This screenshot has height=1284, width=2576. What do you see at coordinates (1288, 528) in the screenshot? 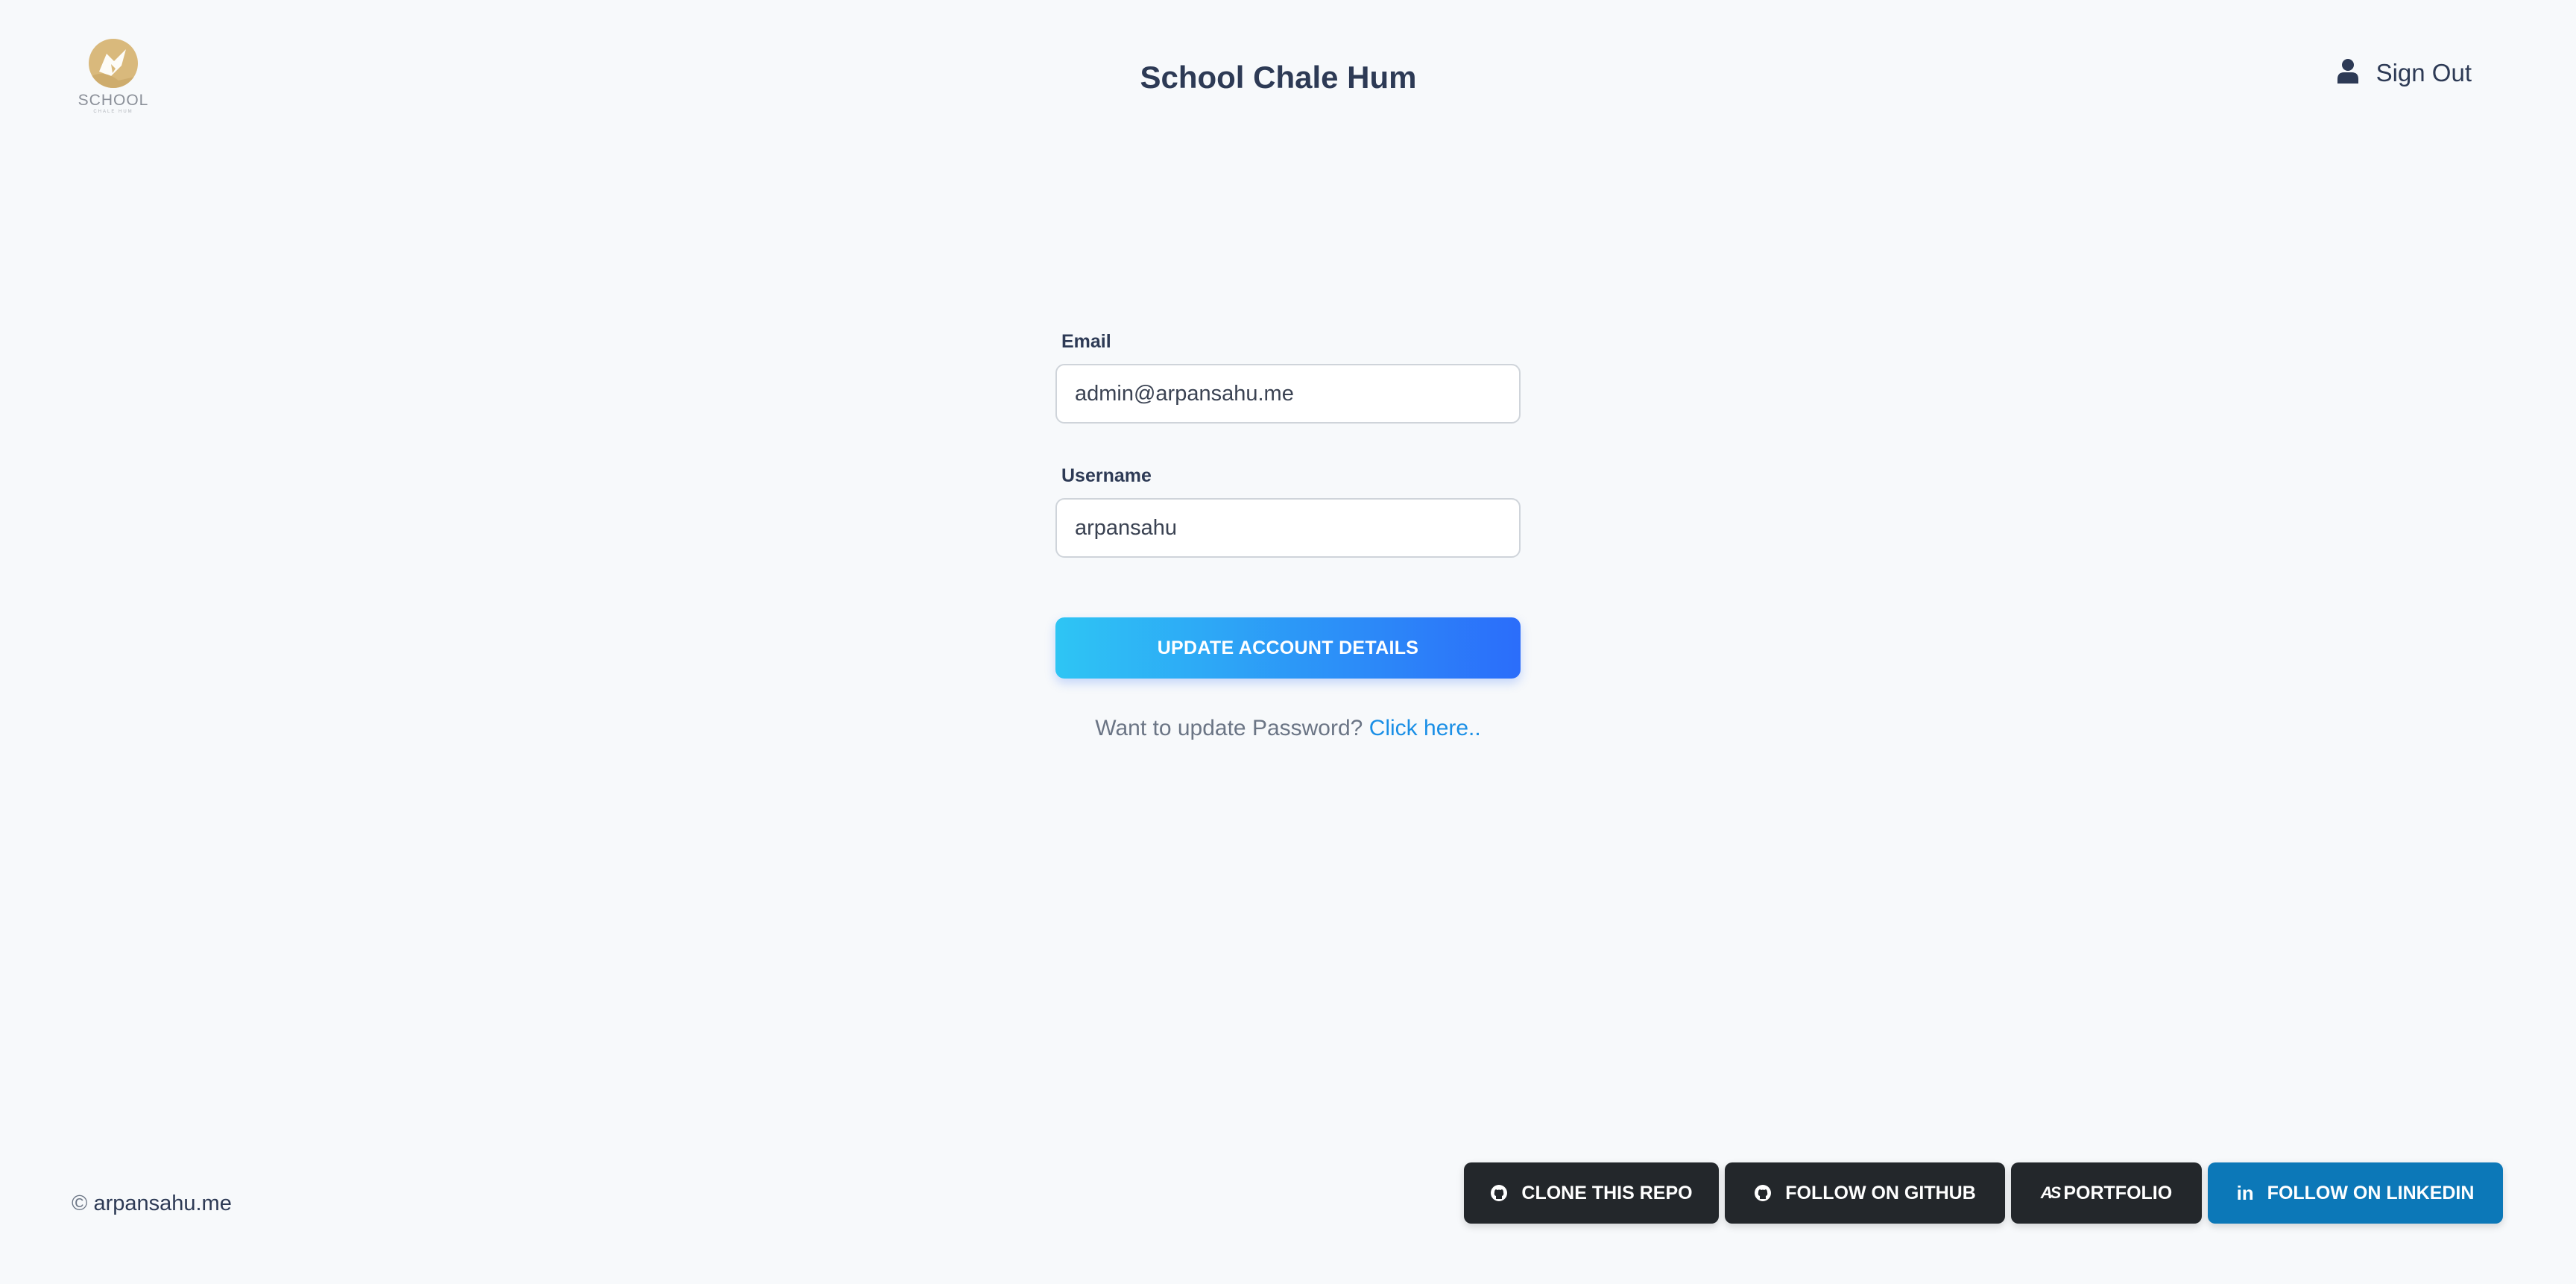
I see `username-field` at bounding box center [1288, 528].